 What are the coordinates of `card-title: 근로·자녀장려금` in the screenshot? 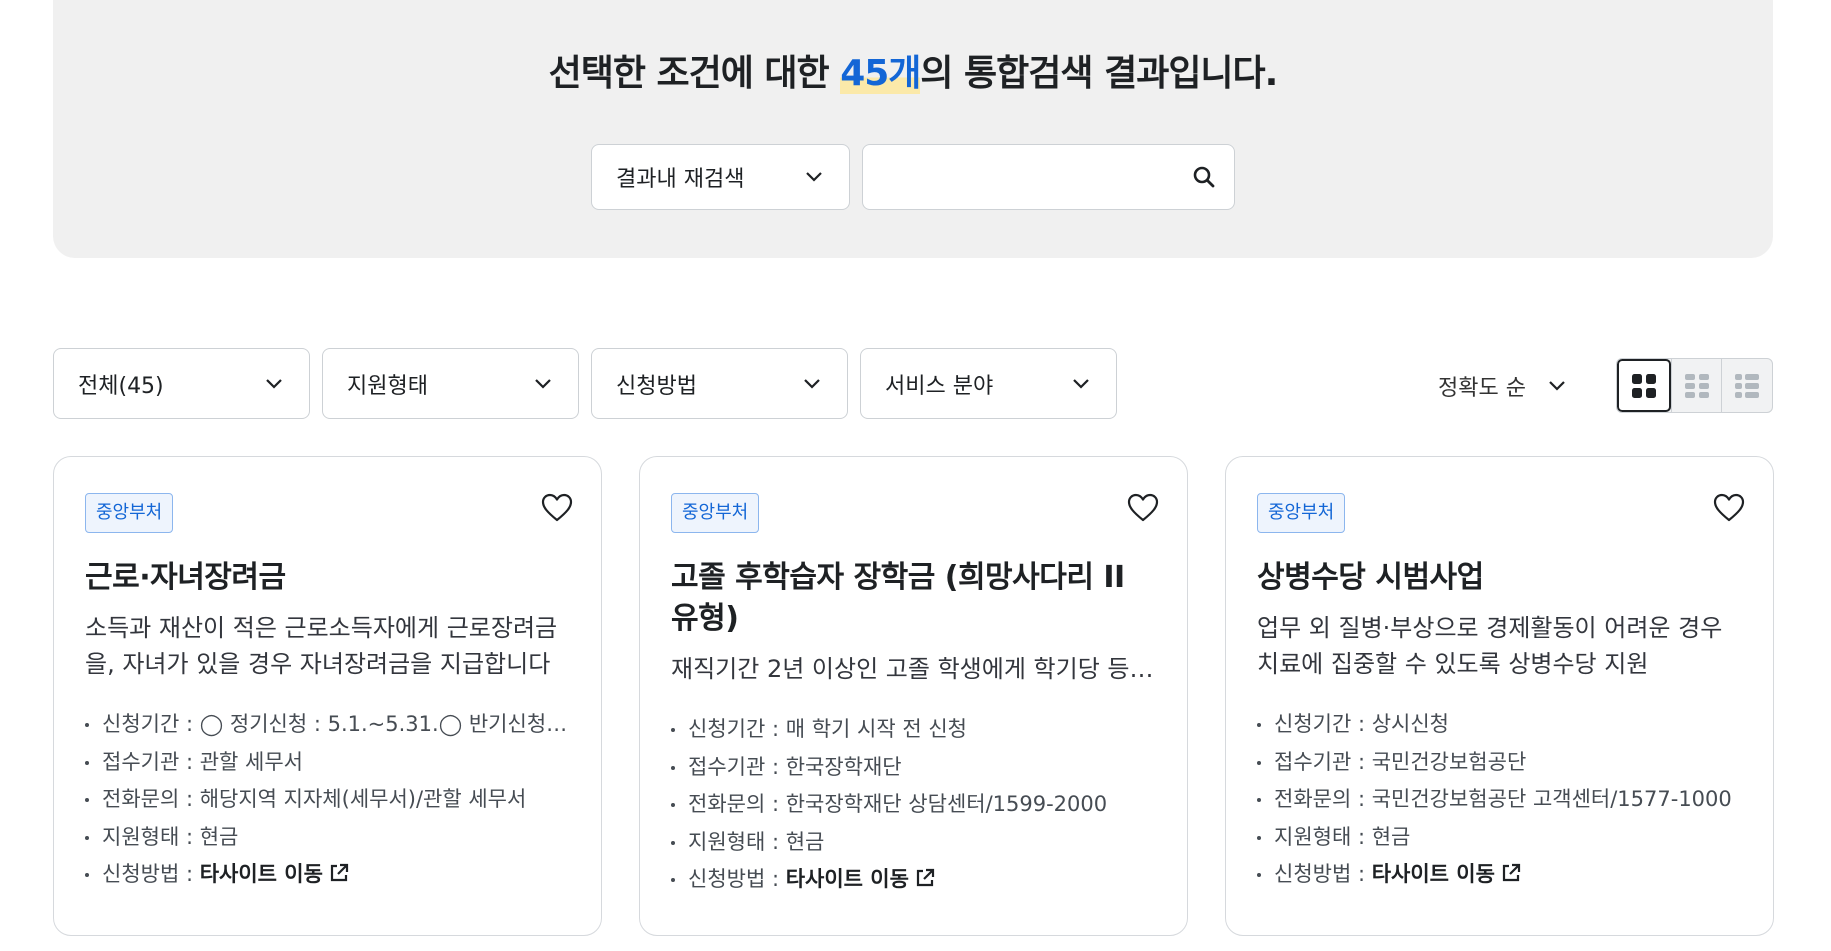 It's located at (328, 577).